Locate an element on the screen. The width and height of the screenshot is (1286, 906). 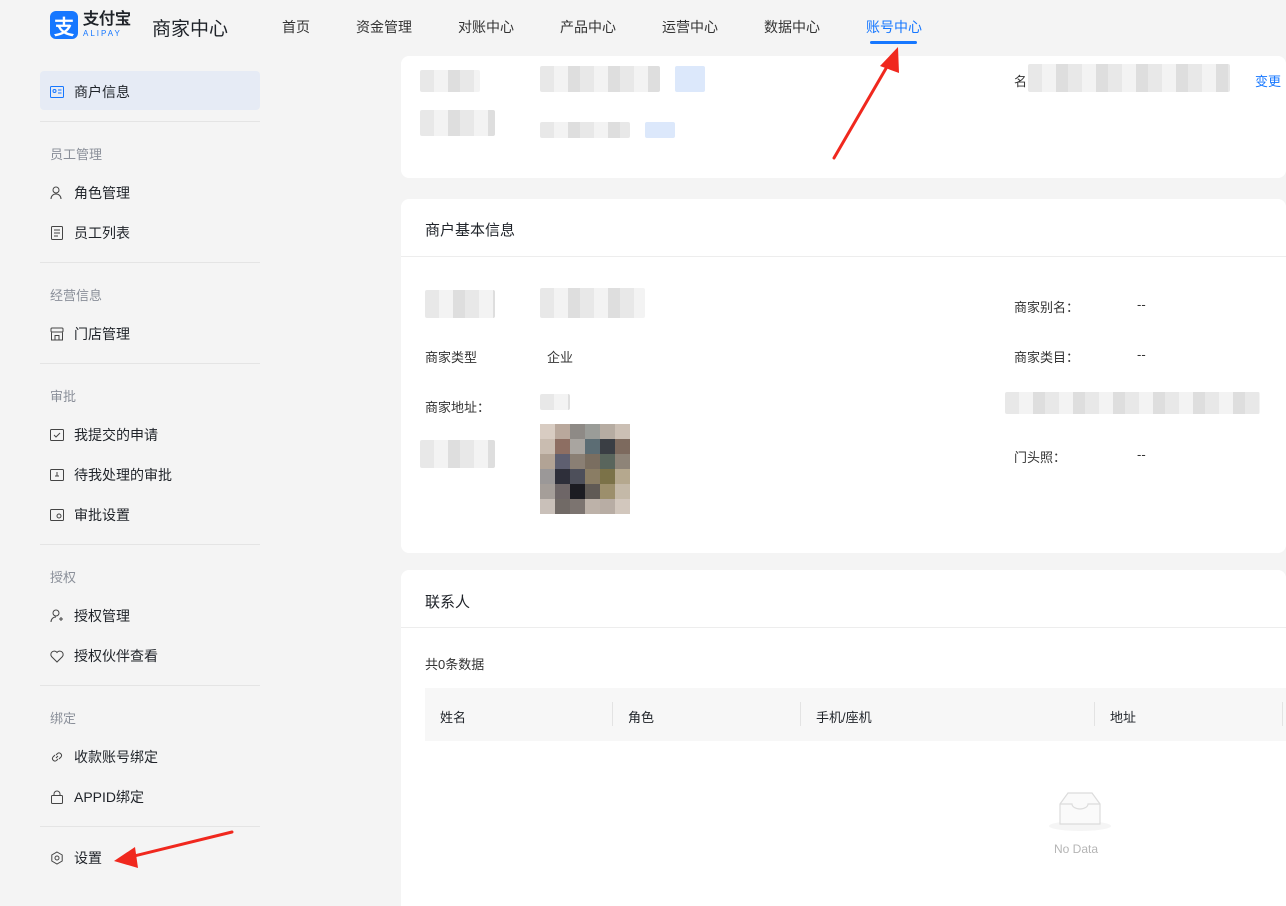
app-title: 商家中心 is located at coordinates (190, 29).